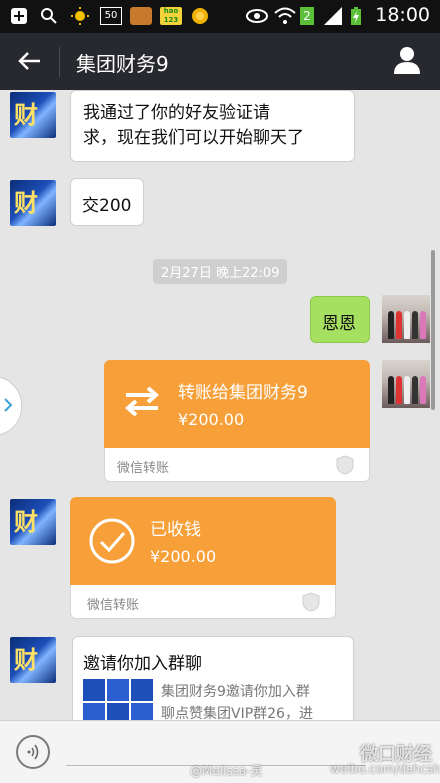 This screenshot has height=783, width=440. What do you see at coordinates (176, 113) in the screenshot?
I see `message-text-line1: 我通过了你的好友验证请` at bounding box center [176, 113].